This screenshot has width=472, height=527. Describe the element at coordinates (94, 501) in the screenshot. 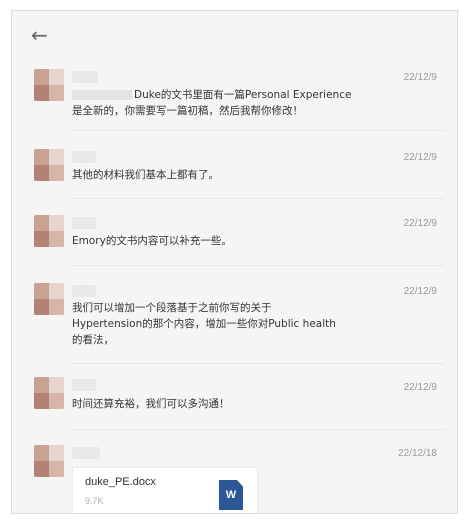

I see `file-size: 9.7K` at that location.